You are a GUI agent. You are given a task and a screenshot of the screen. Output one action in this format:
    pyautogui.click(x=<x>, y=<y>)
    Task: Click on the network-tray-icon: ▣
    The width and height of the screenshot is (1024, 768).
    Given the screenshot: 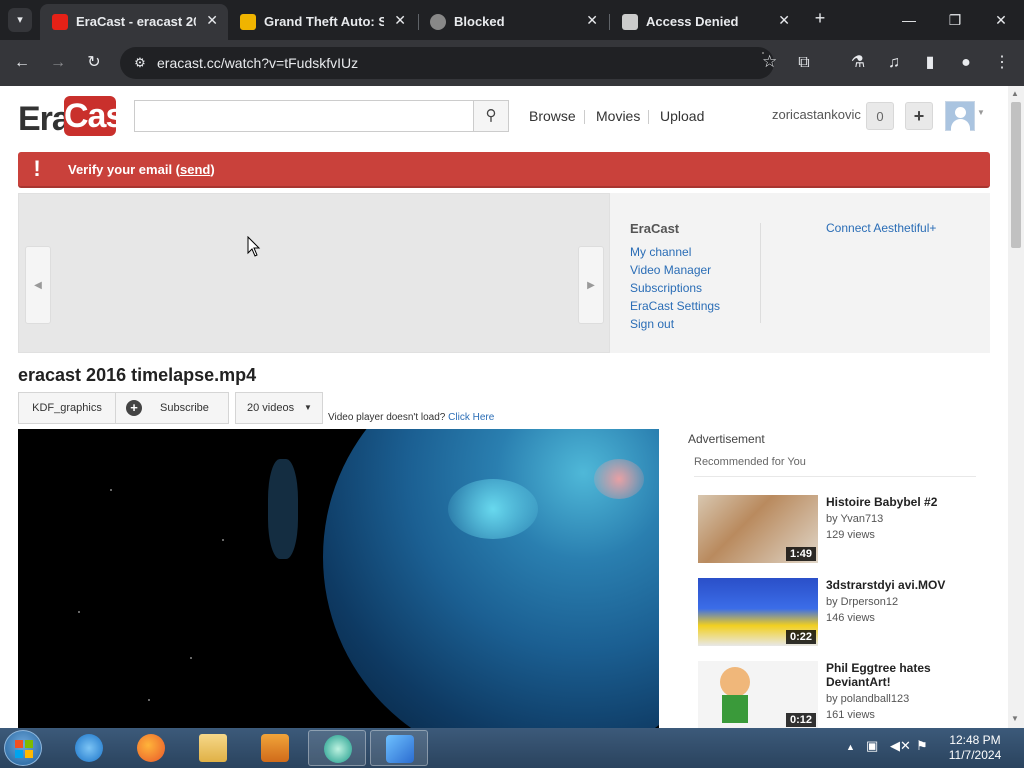 What is the action you would take?
    pyautogui.click(x=872, y=746)
    